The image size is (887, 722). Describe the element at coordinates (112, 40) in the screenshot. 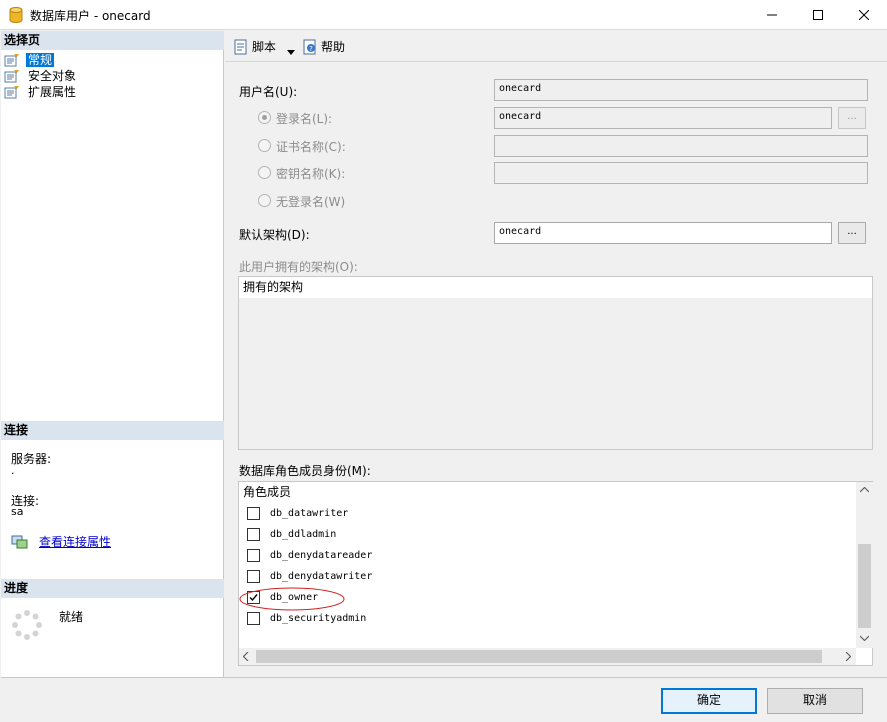

I see `select-page-header: 选择页` at that location.